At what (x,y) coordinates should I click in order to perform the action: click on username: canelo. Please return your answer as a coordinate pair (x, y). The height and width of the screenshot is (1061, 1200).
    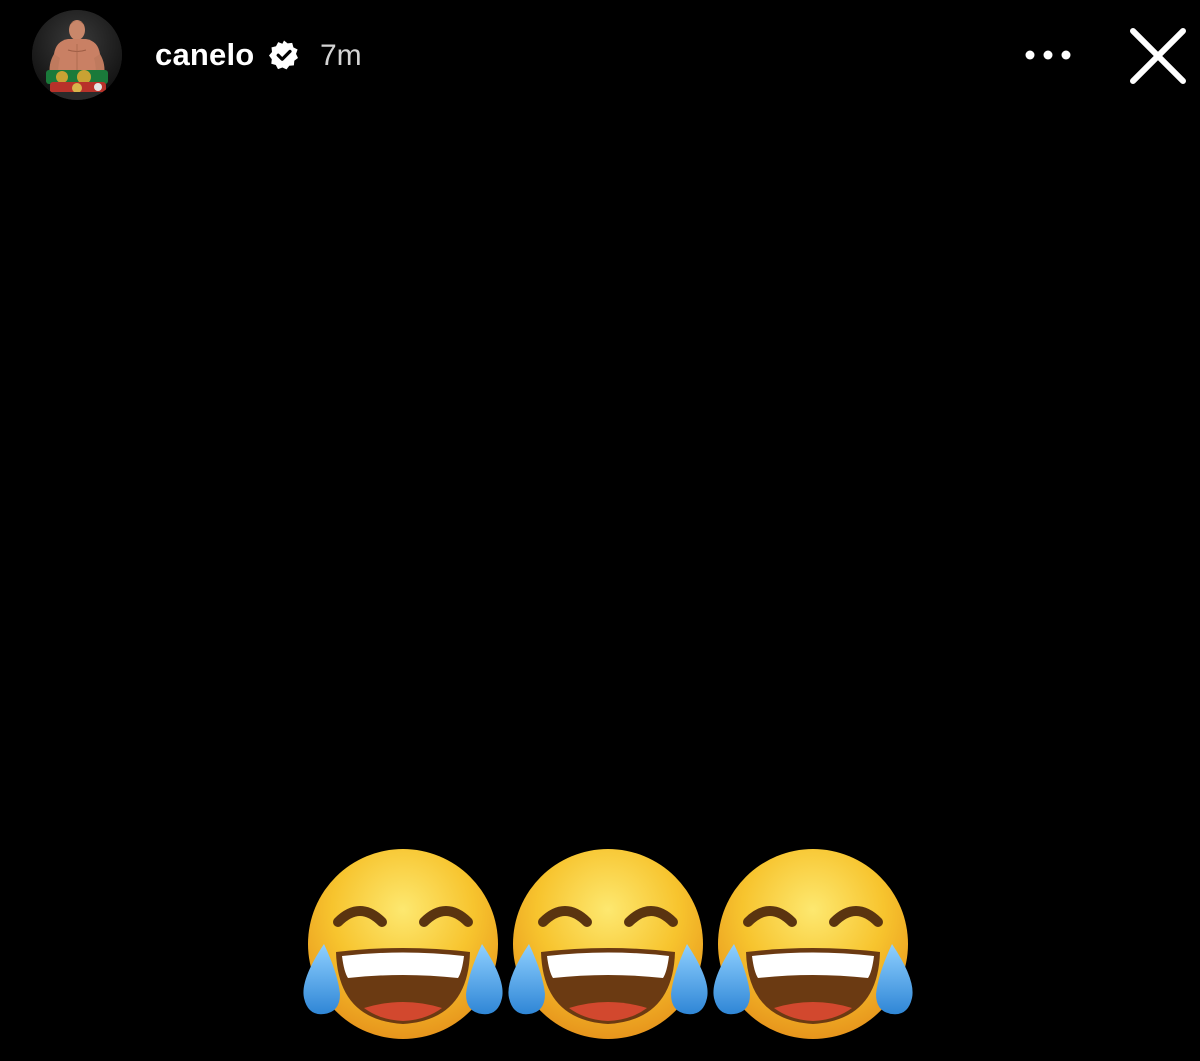
    Looking at the image, I should click on (204, 55).